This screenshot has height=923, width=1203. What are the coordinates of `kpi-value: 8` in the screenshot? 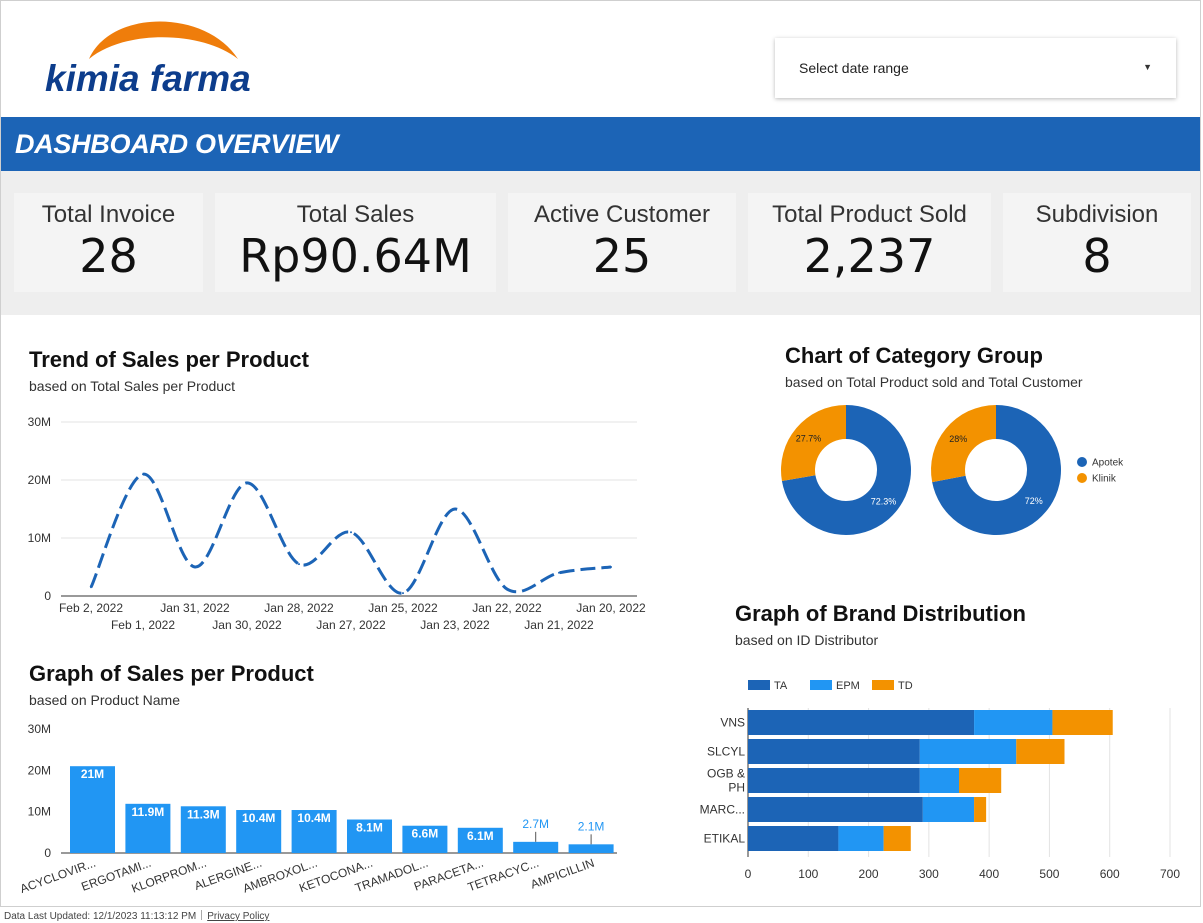 It's located at (1097, 256).